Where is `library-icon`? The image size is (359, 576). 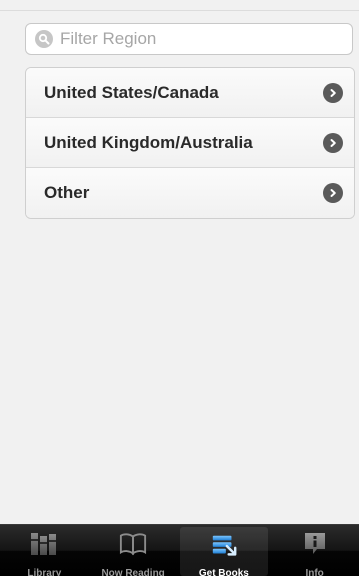
library-icon is located at coordinates (44, 544).